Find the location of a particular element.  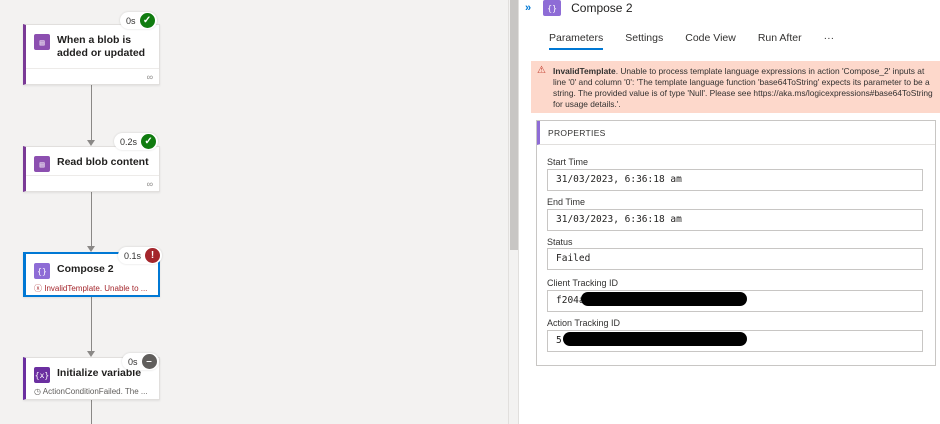

status-badge: 0s – is located at coordinates (140, 361).